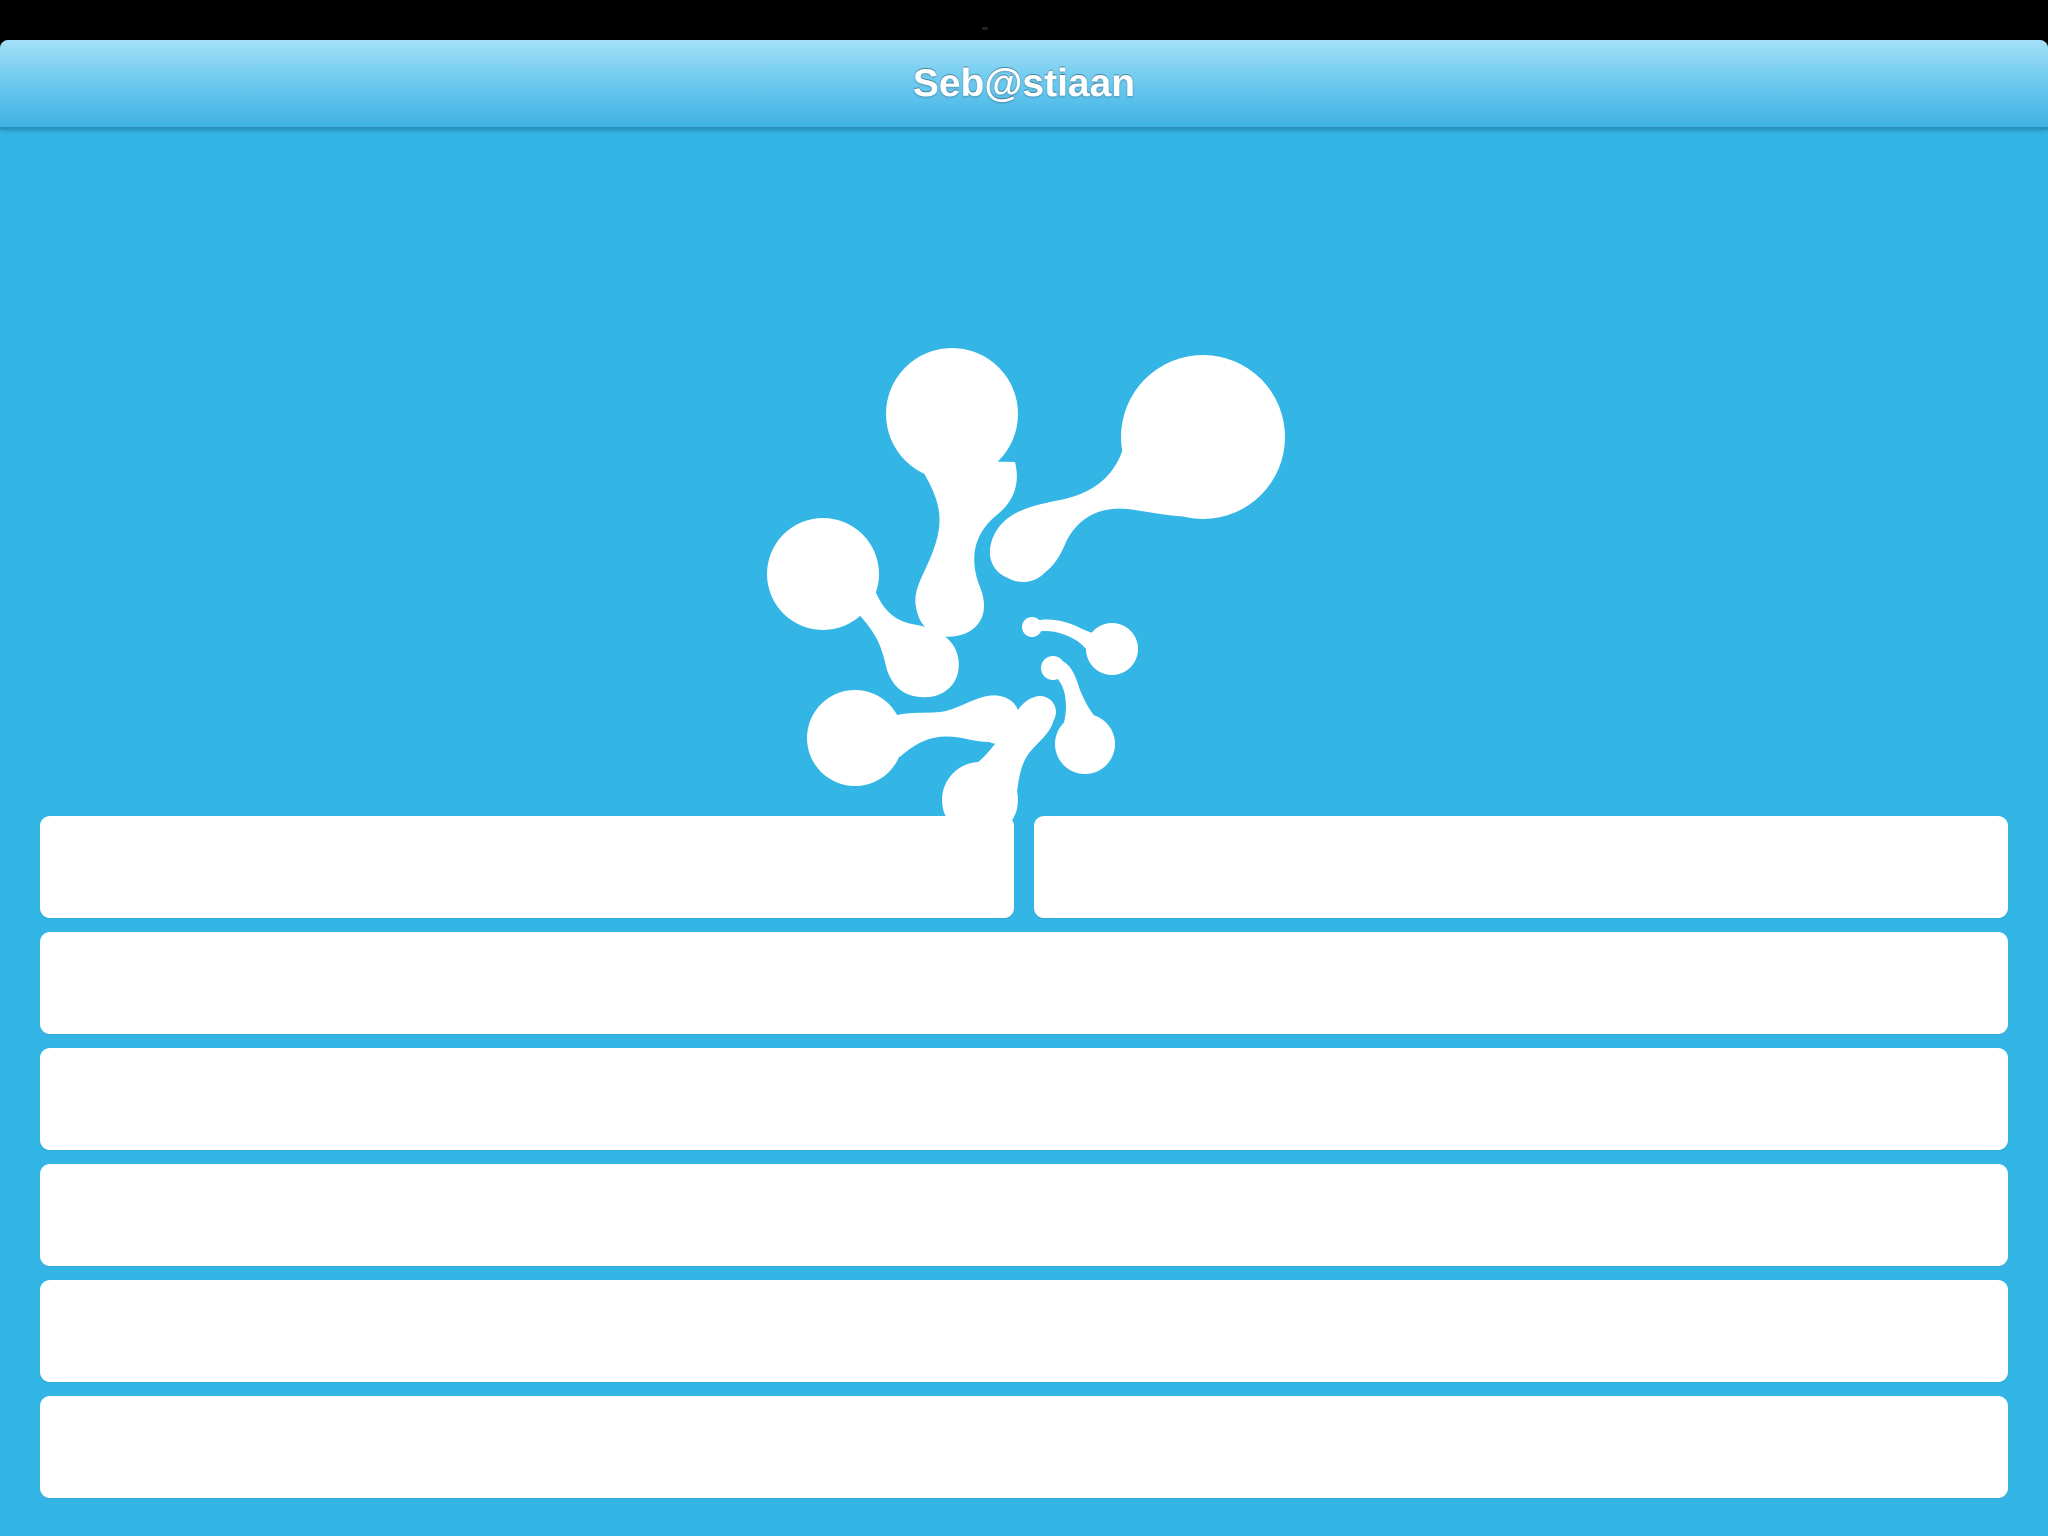 Image resolution: width=2048 pixels, height=1536 pixels. Describe the element at coordinates (985, 28) in the screenshot. I see `status-indicator` at that location.